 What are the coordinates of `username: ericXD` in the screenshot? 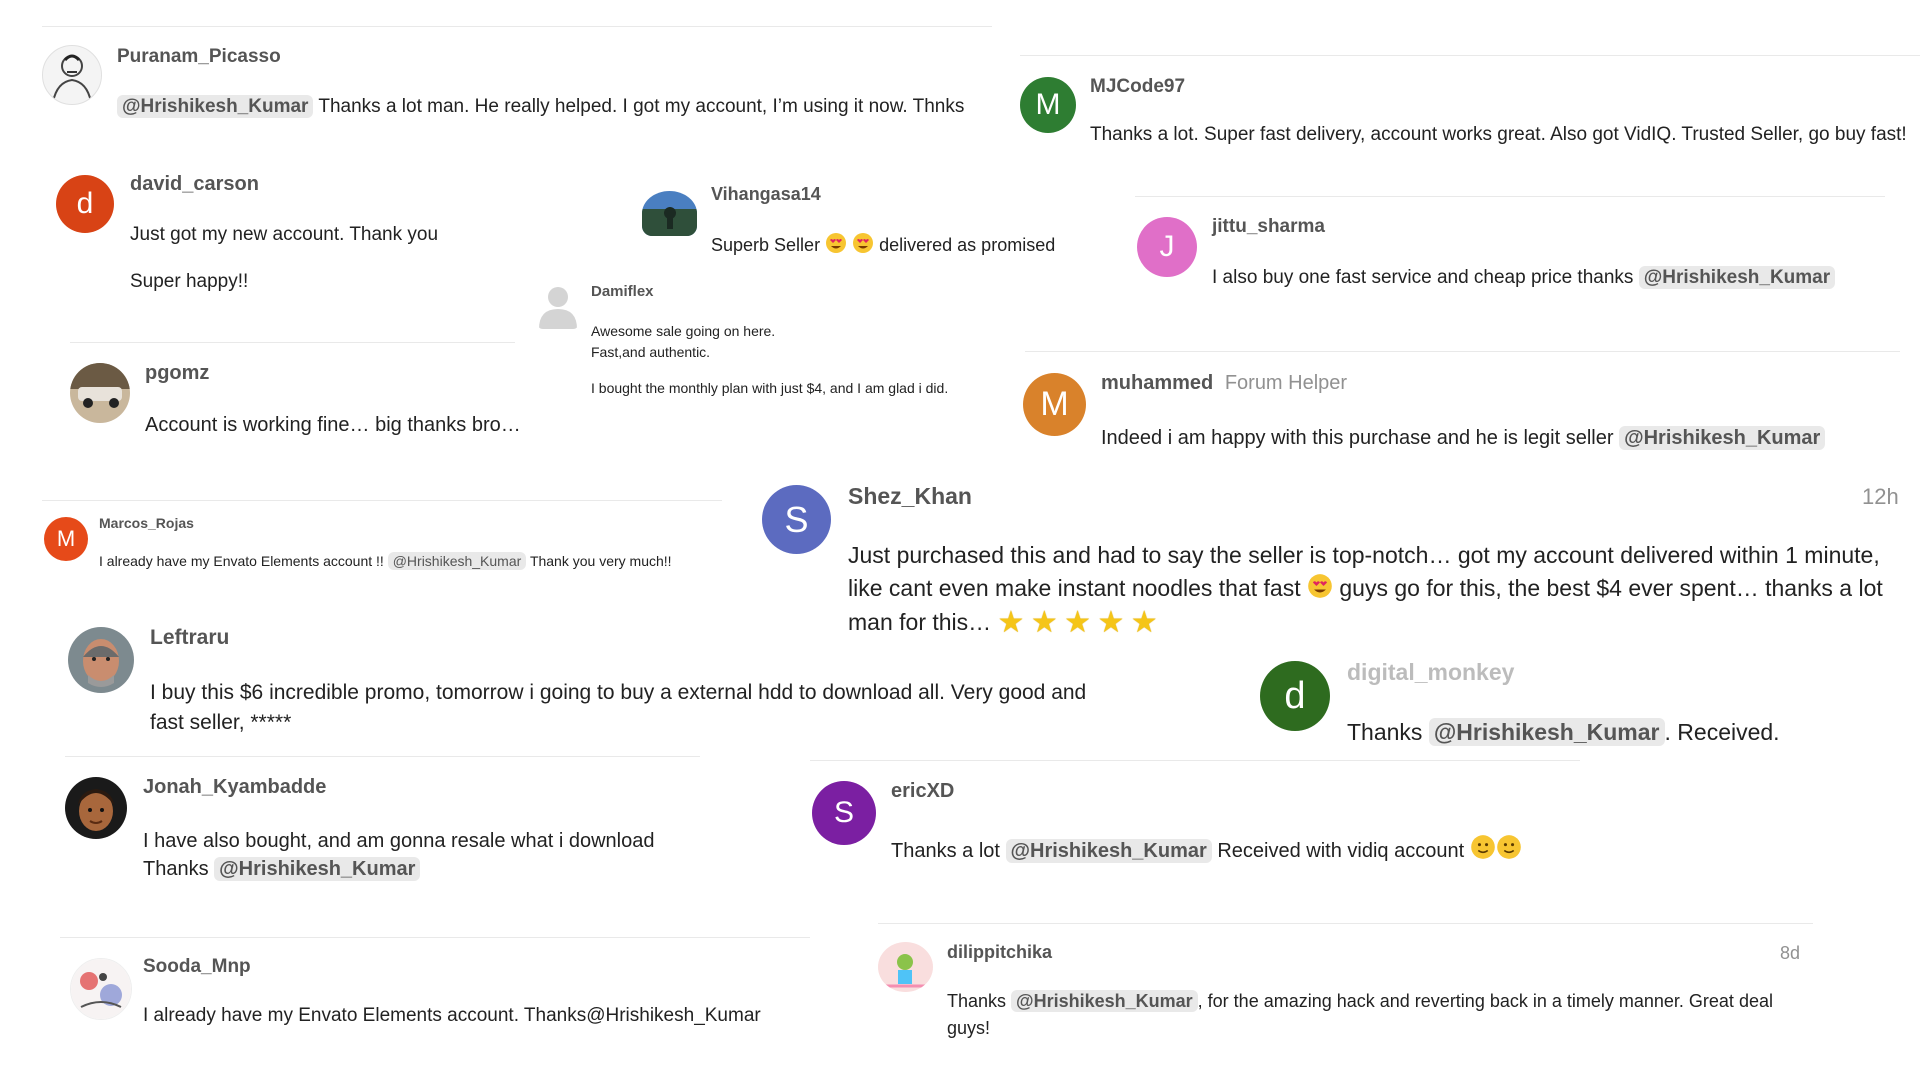 It's located at (922, 791).